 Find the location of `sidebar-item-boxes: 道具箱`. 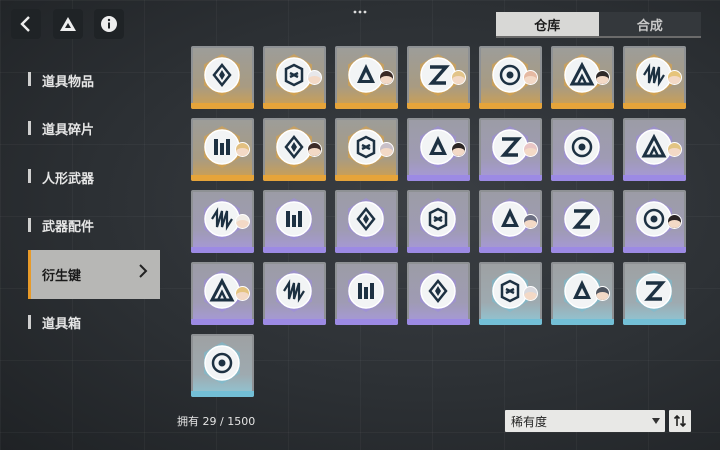

sidebar-item-boxes: 道具箱 is located at coordinates (94, 323).